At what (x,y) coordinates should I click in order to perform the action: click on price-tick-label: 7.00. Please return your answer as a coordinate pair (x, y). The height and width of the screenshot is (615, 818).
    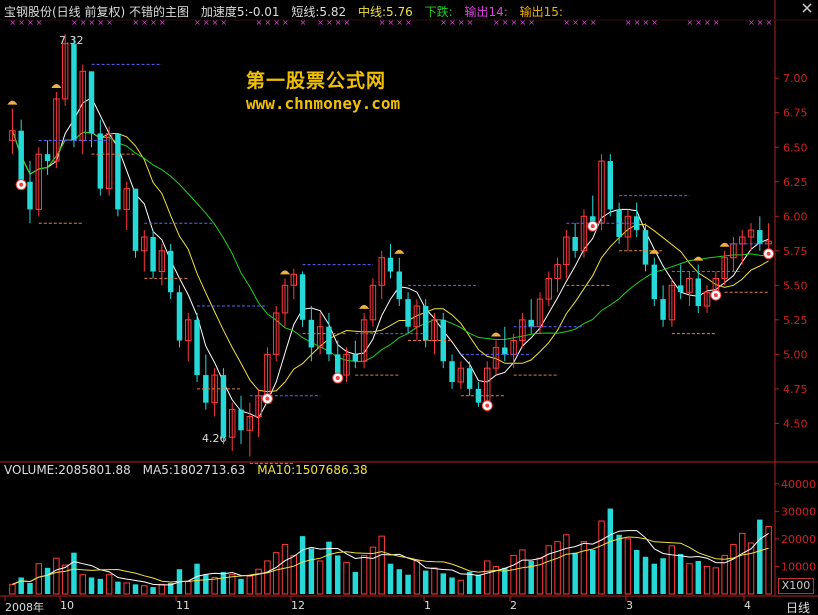
    Looking at the image, I should click on (795, 78).